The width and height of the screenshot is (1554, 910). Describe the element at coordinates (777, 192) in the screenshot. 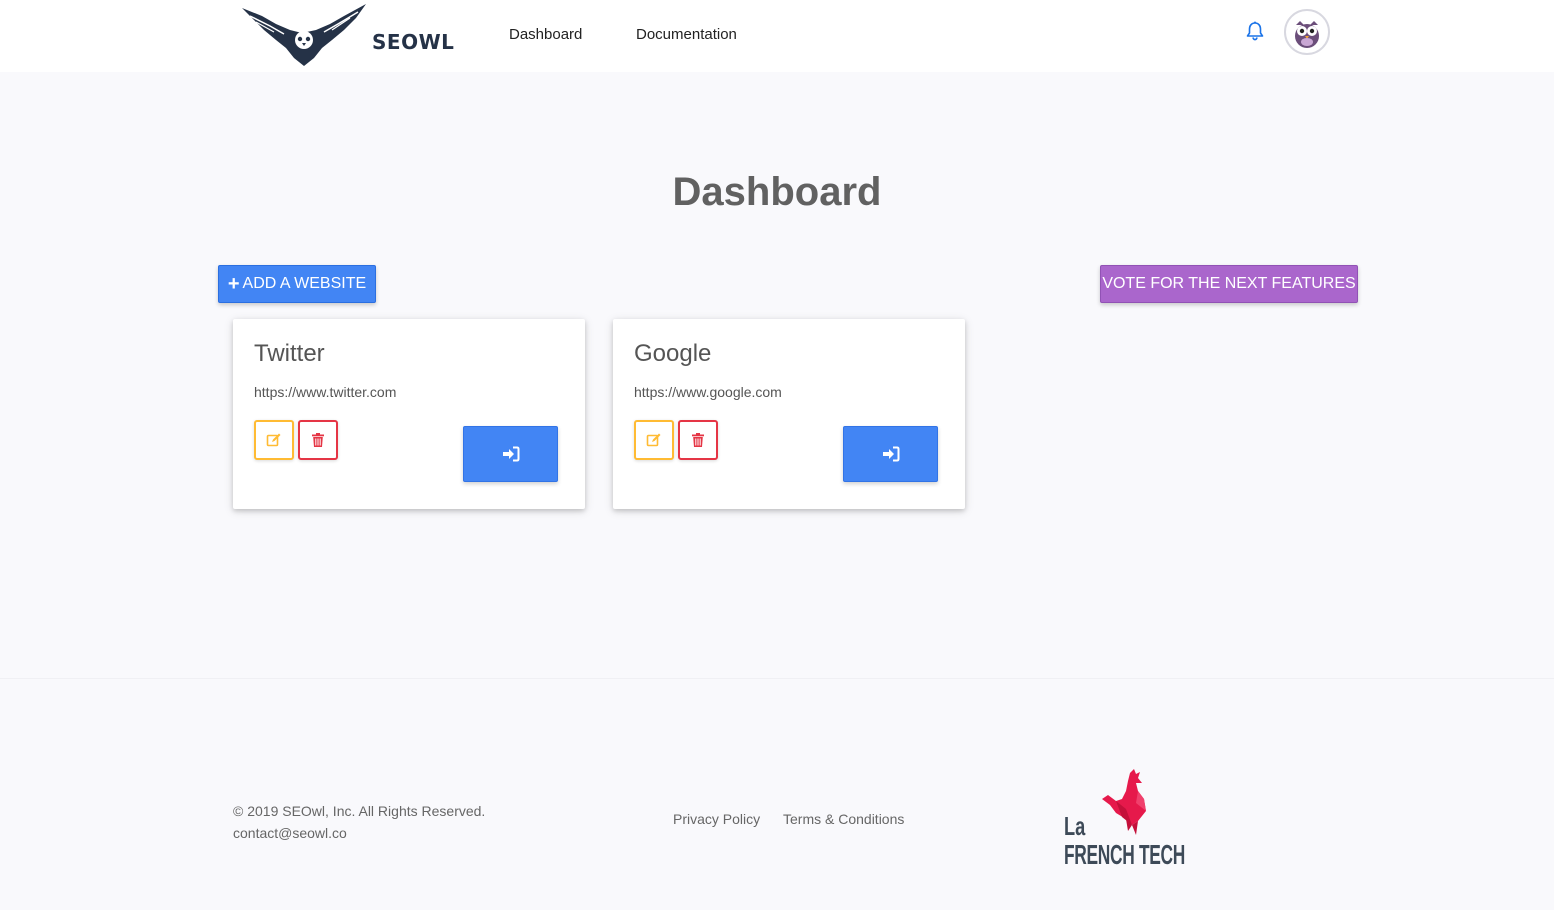

I see `page-title: Dashboard` at that location.